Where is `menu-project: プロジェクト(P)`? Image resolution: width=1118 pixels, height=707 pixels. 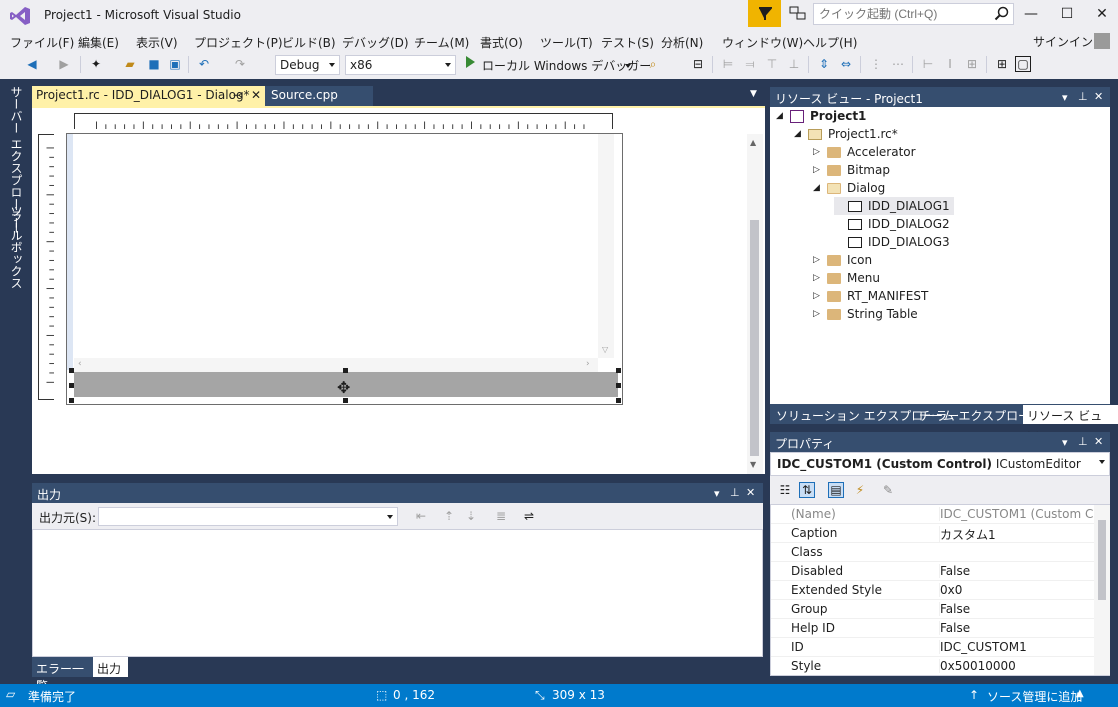 menu-project: プロジェクト(P) is located at coordinates (238, 42).